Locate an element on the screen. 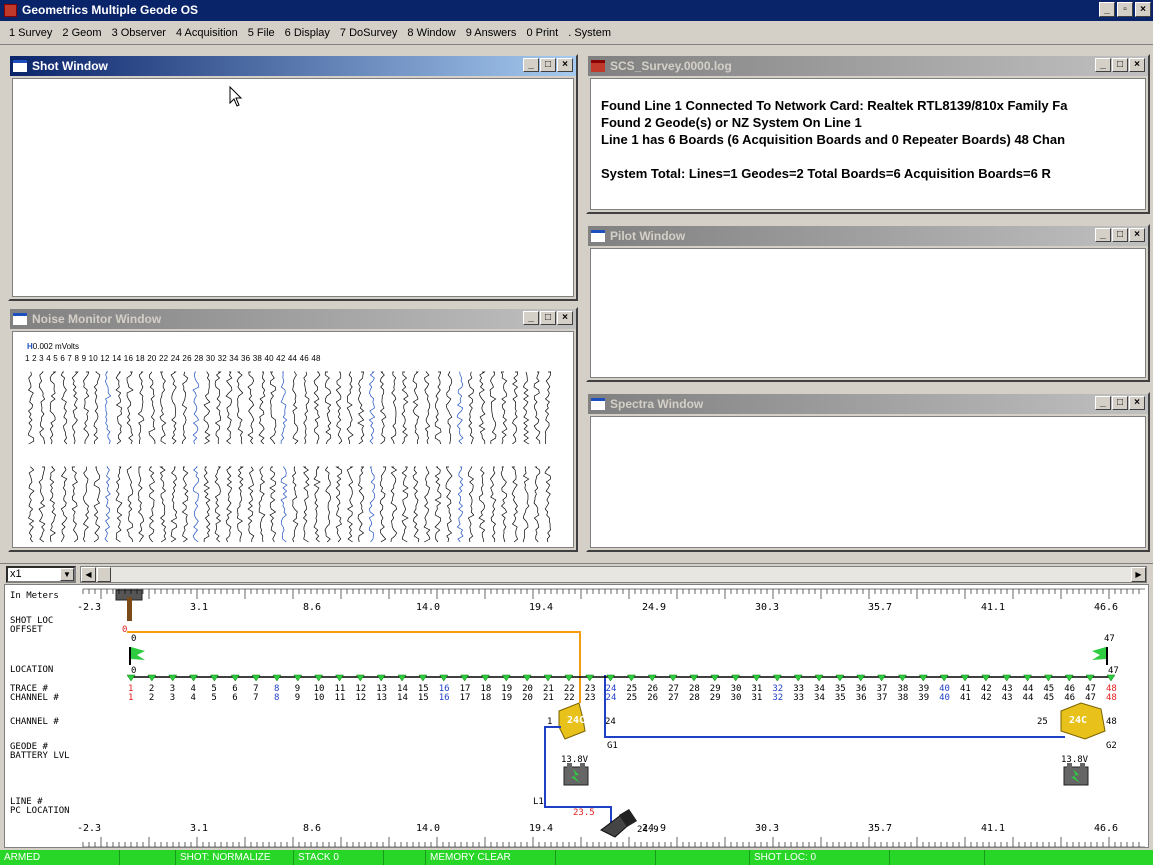 Image resolution: width=1153 pixels, height=865 pixels. menu-display: 6 Display is located at coordinates (307, 33).